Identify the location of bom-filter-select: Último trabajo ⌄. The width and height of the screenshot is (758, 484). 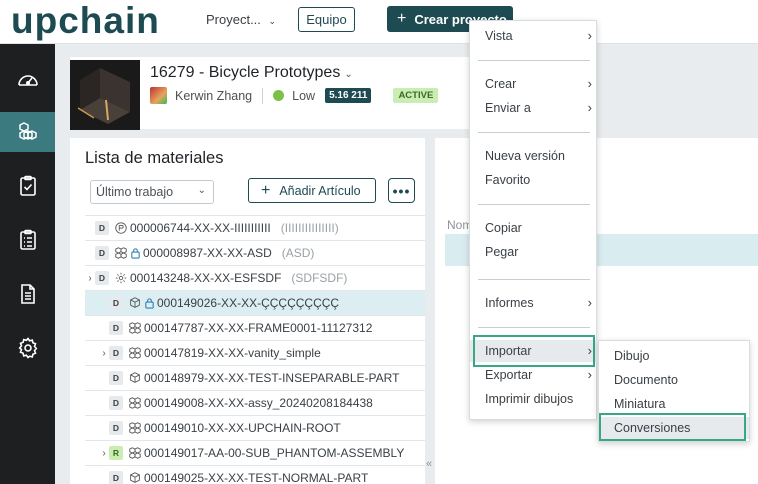
(152, 192).